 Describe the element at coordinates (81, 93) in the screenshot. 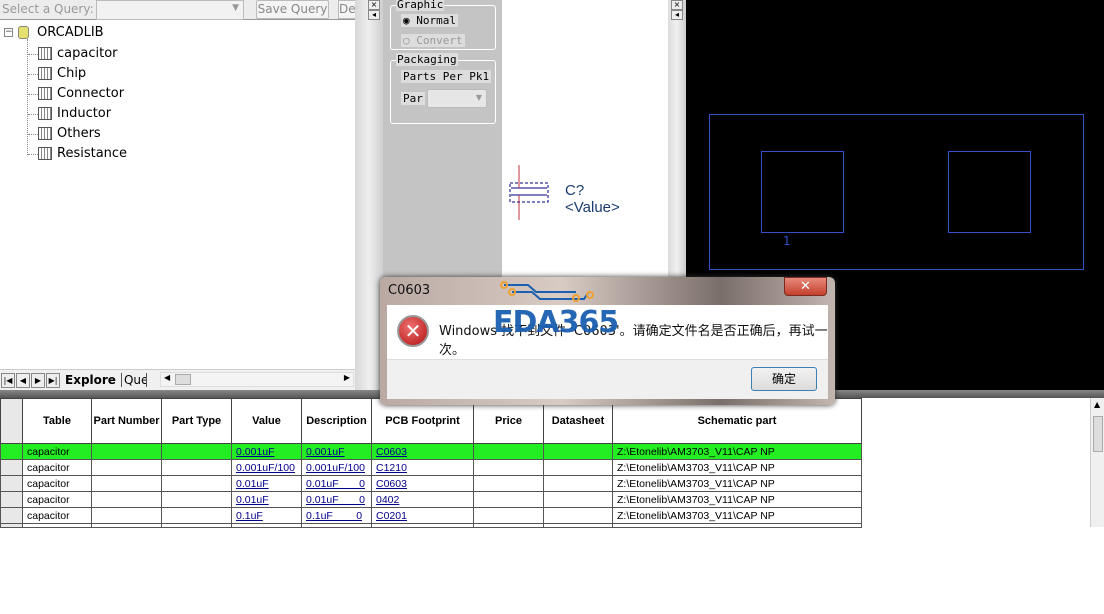

I see `tree-item-connector: Connector` at that location.